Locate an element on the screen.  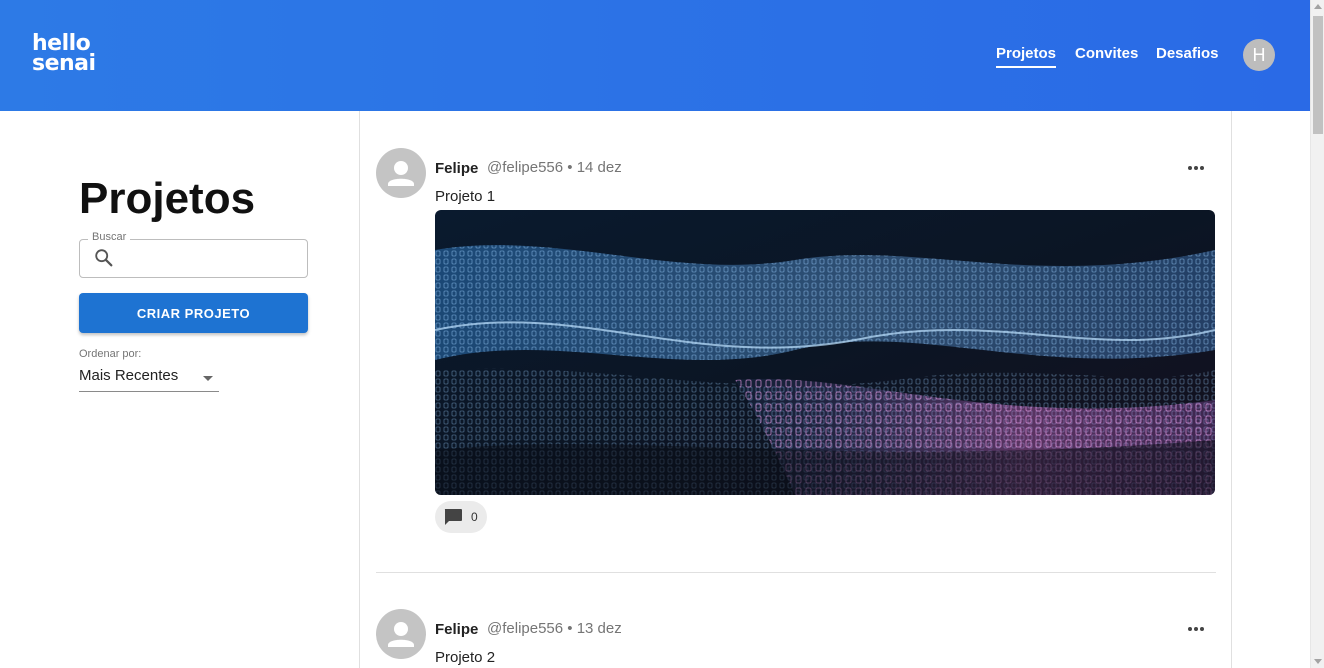
sort-label: Ordenar por: is located at coordinates (110, 354).